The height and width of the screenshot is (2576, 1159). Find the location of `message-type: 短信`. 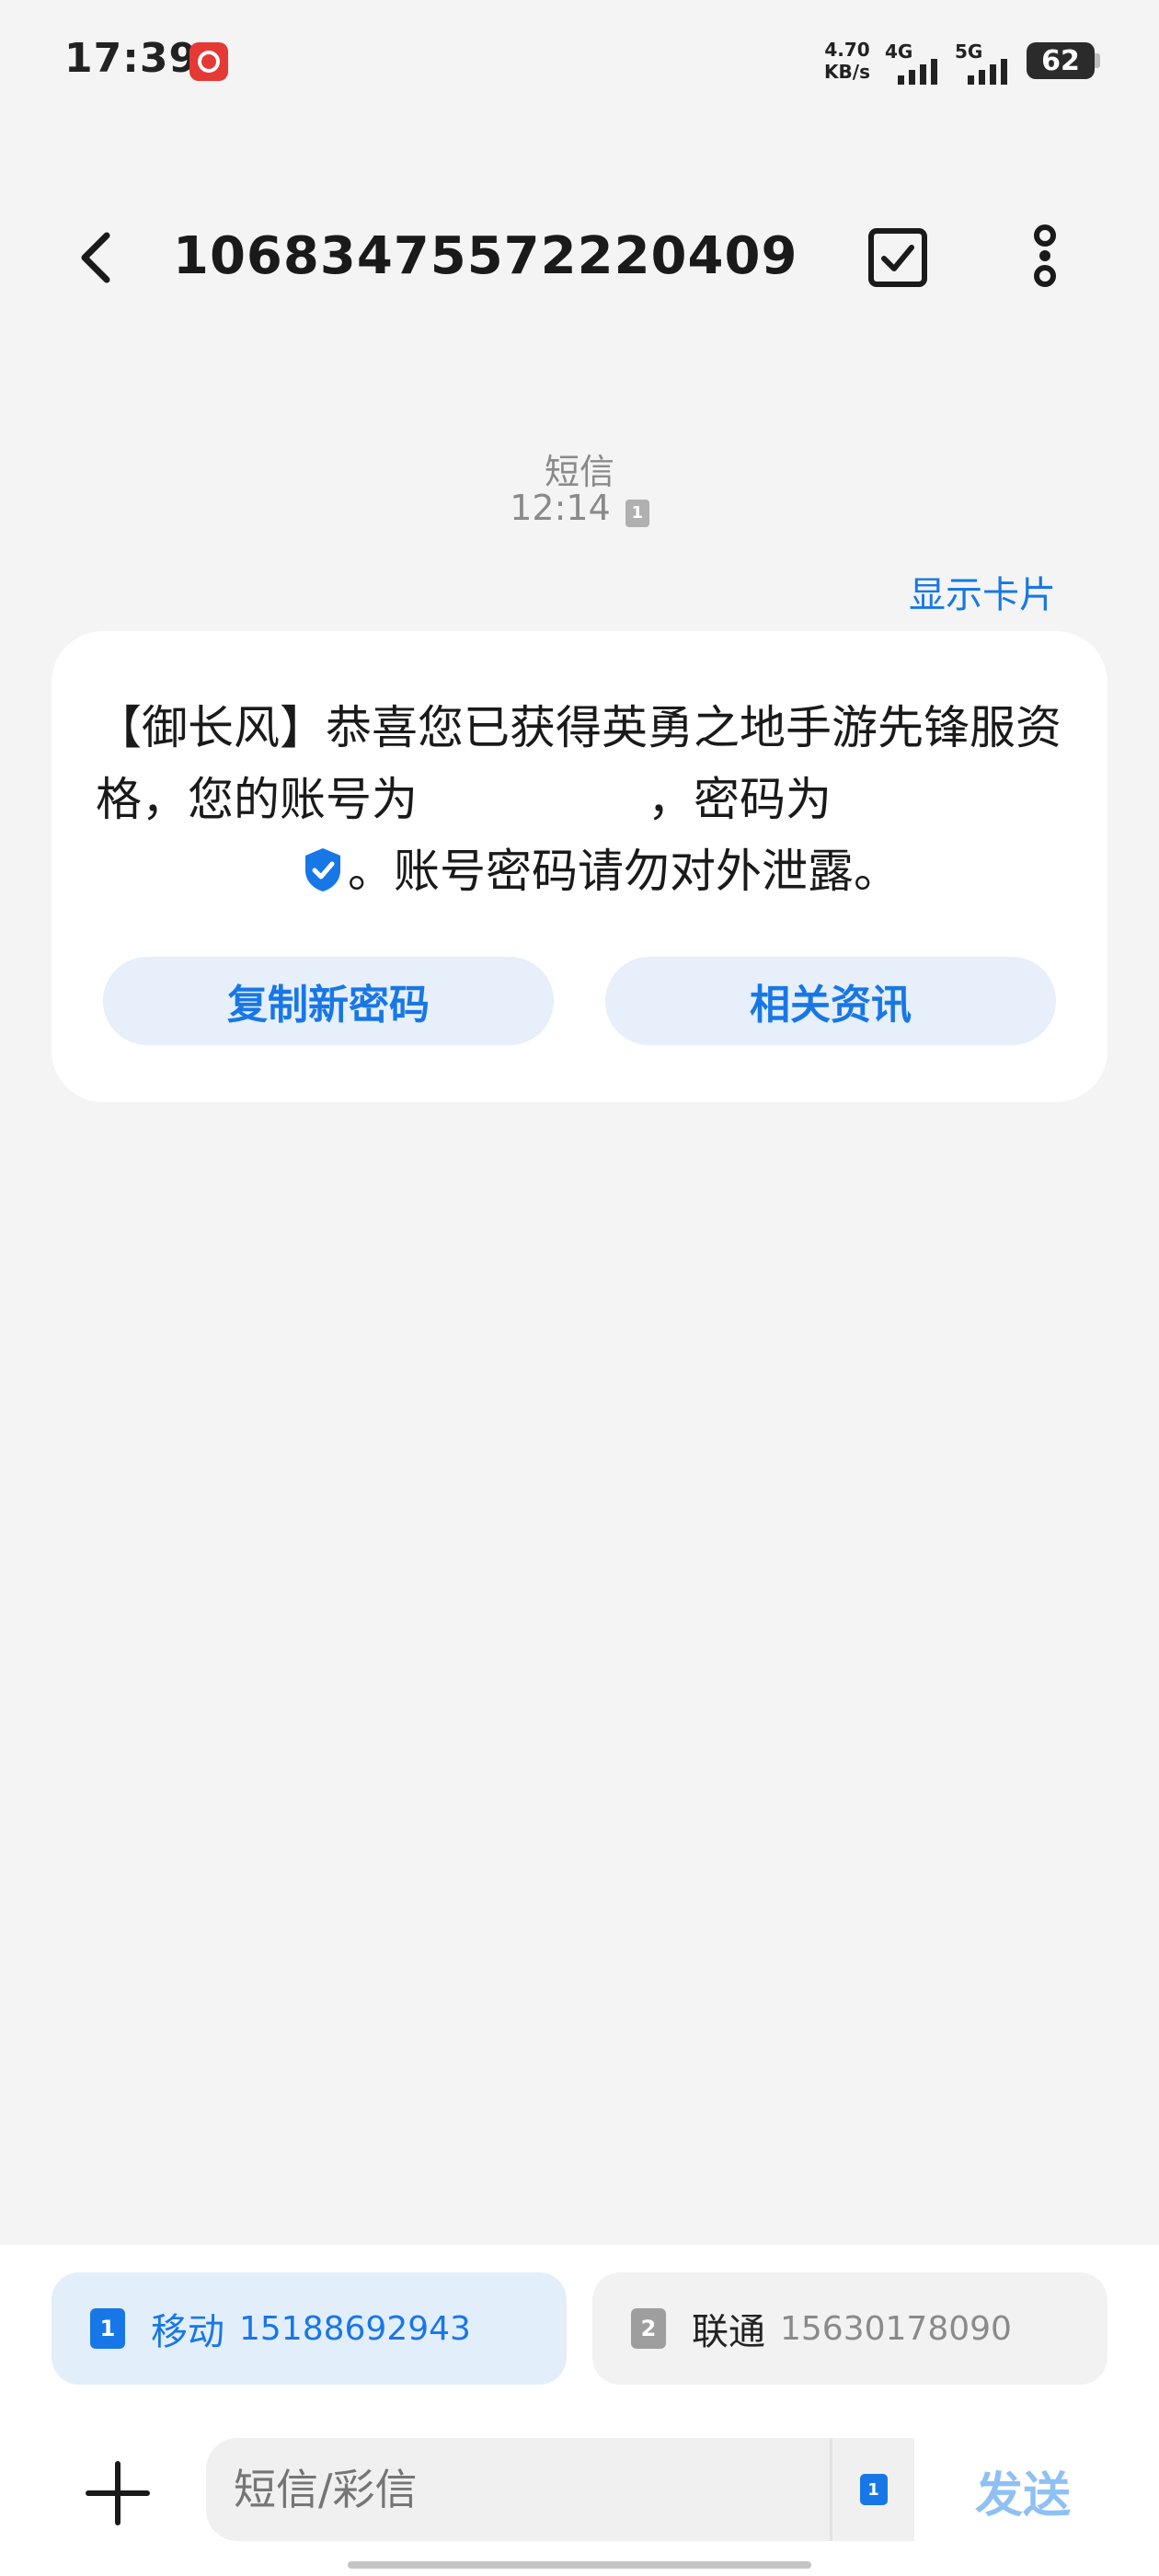

message-type: 短信 is located at coordinates (579, 472).